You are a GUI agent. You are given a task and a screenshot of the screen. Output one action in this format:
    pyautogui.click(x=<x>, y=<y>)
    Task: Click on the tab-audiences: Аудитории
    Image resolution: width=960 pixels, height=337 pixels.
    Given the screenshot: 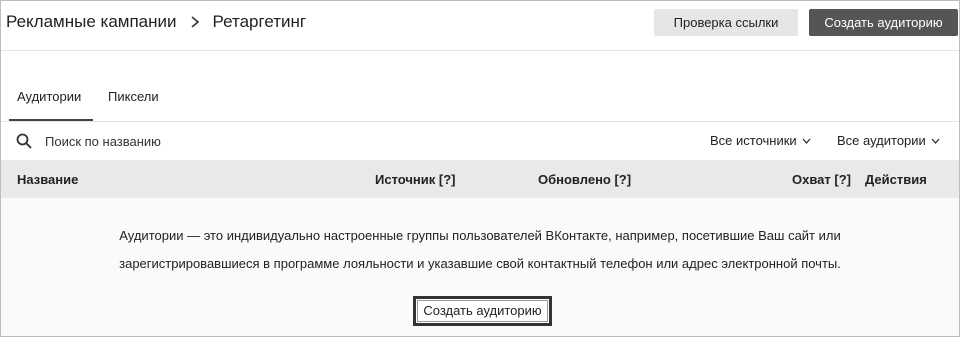 What is the action you would take?
    pyautogui.click(x=49, y=96)
    